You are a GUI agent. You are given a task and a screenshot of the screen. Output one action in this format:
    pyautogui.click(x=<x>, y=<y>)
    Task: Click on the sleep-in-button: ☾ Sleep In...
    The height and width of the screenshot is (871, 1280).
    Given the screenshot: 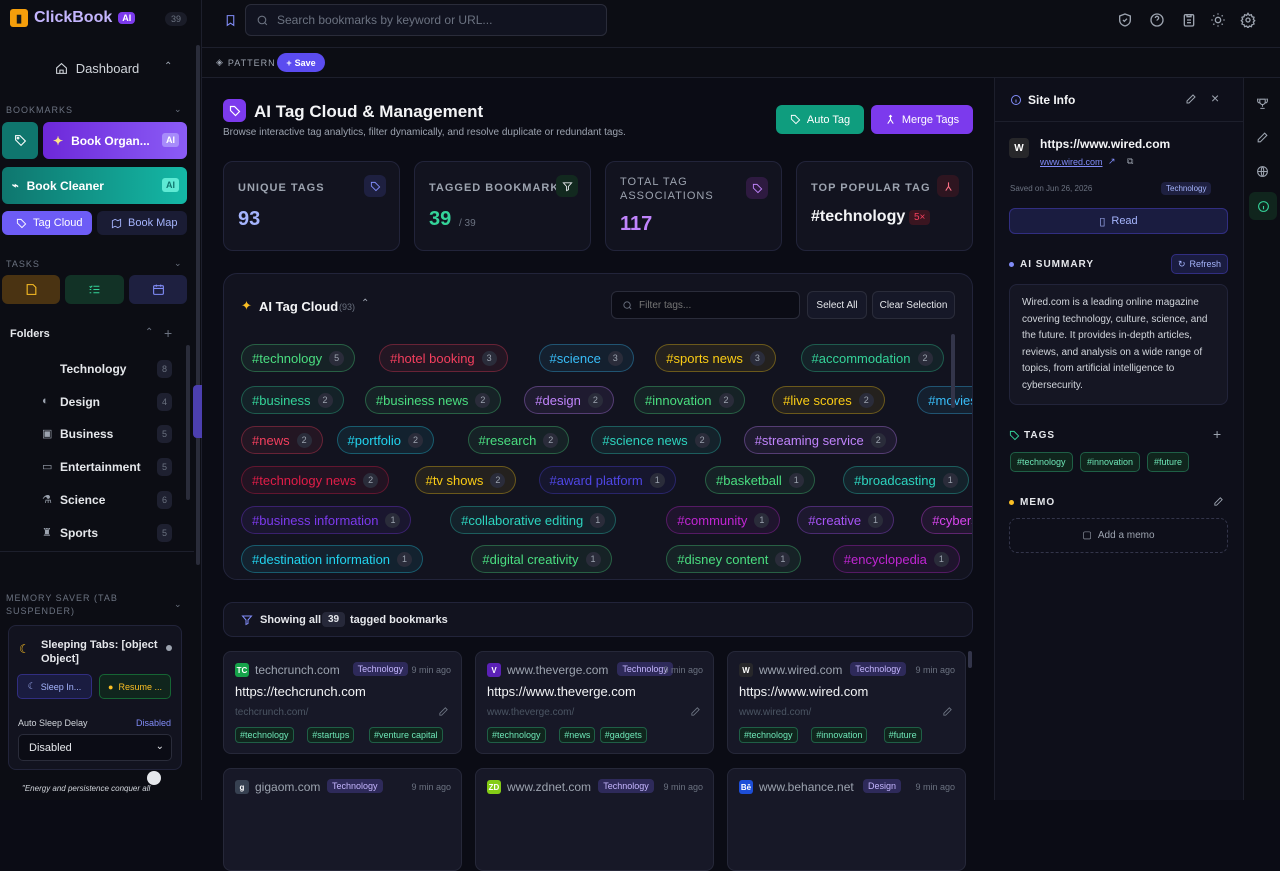 What is the action you would take?
    pyautogui.click(x=54, y=686)
    